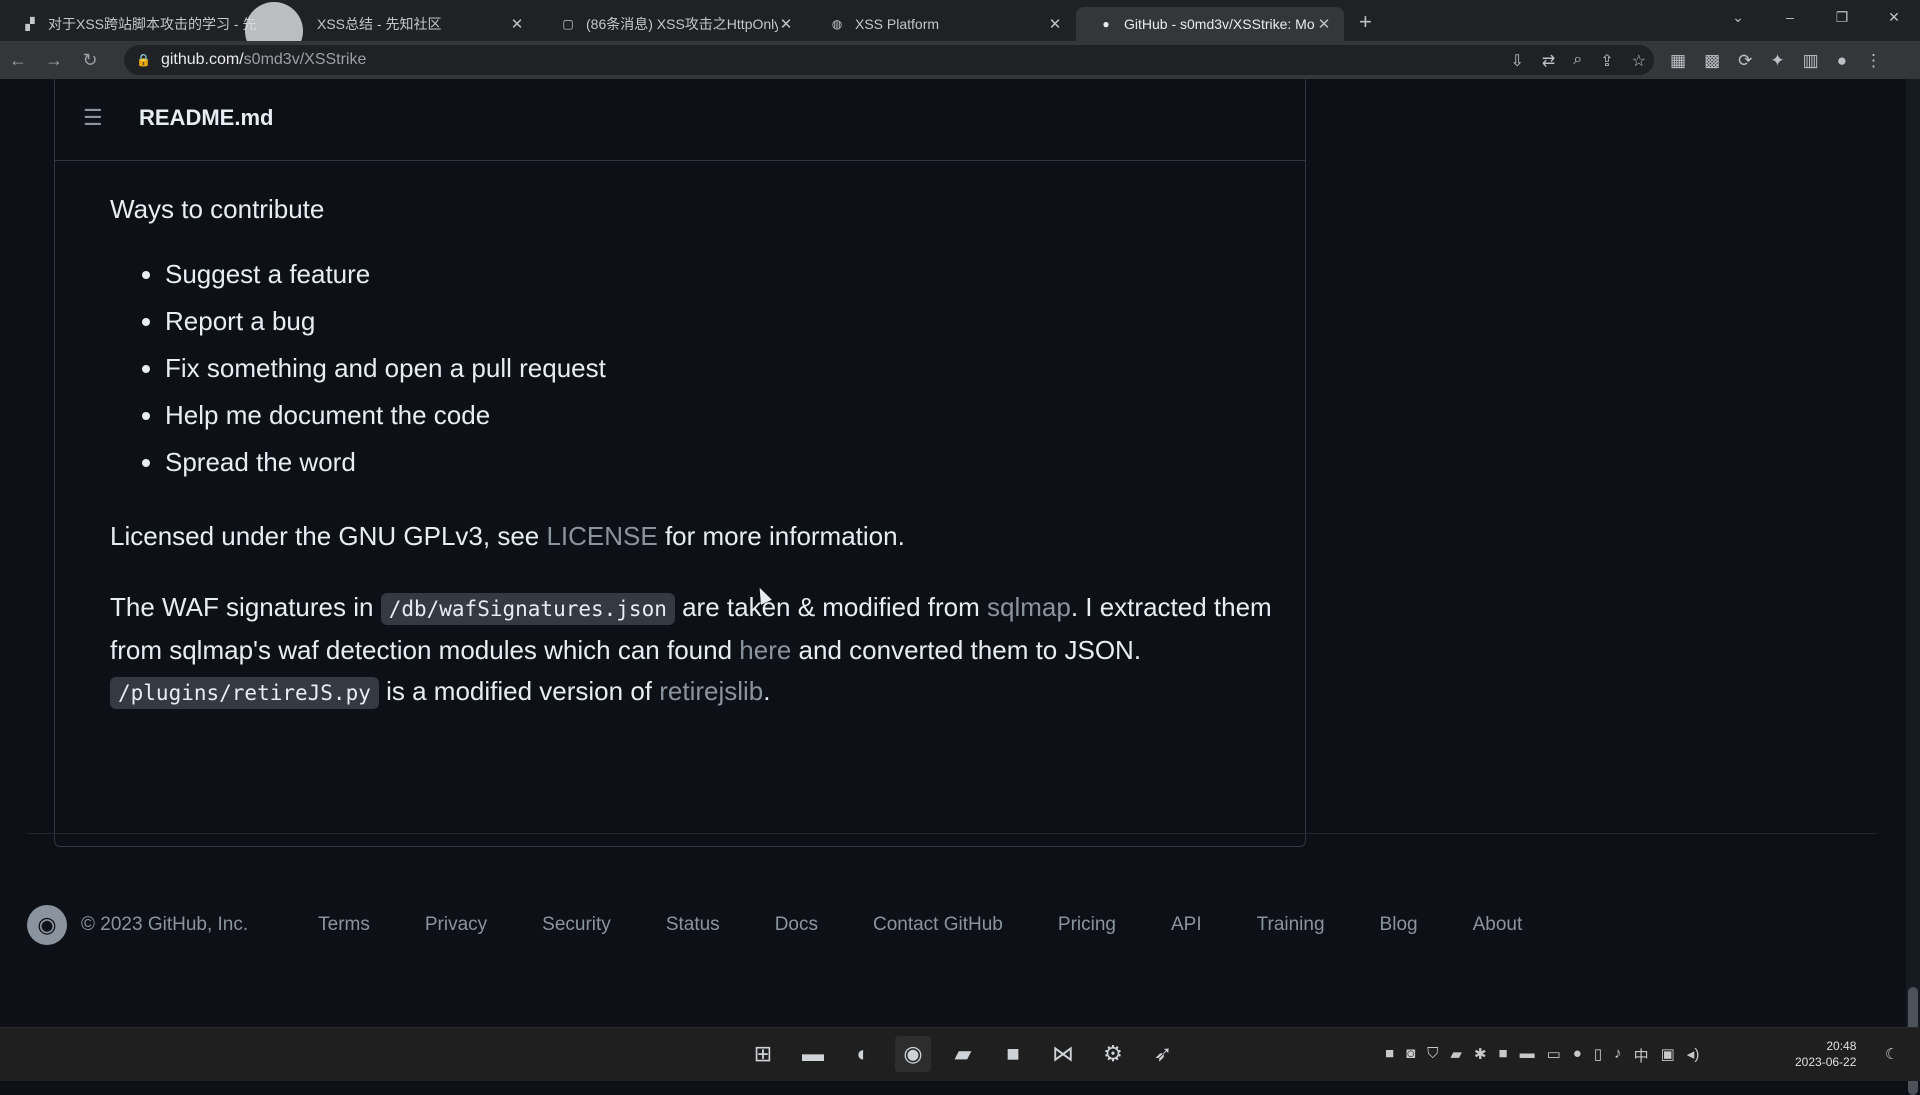  Describe the element at coordinates (54, 60) in the screenshot. I see `forward-icon: →` at that location.